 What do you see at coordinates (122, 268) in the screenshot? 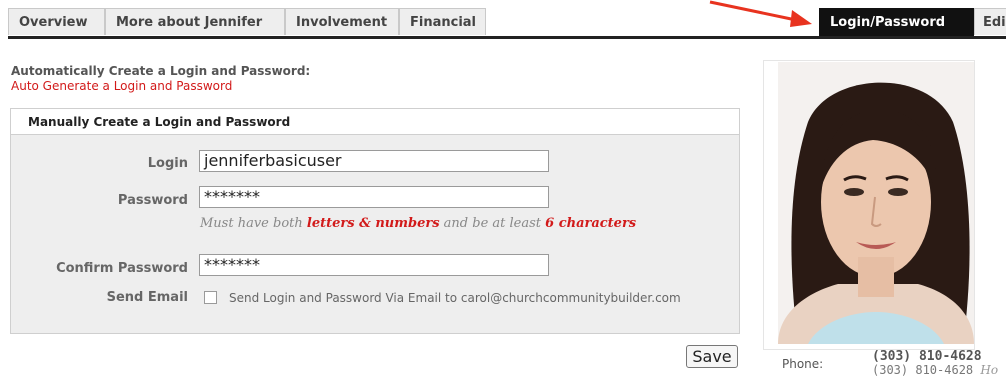
I see `confirm-password-label: Confirm Password` at bounding box center [122, 268].